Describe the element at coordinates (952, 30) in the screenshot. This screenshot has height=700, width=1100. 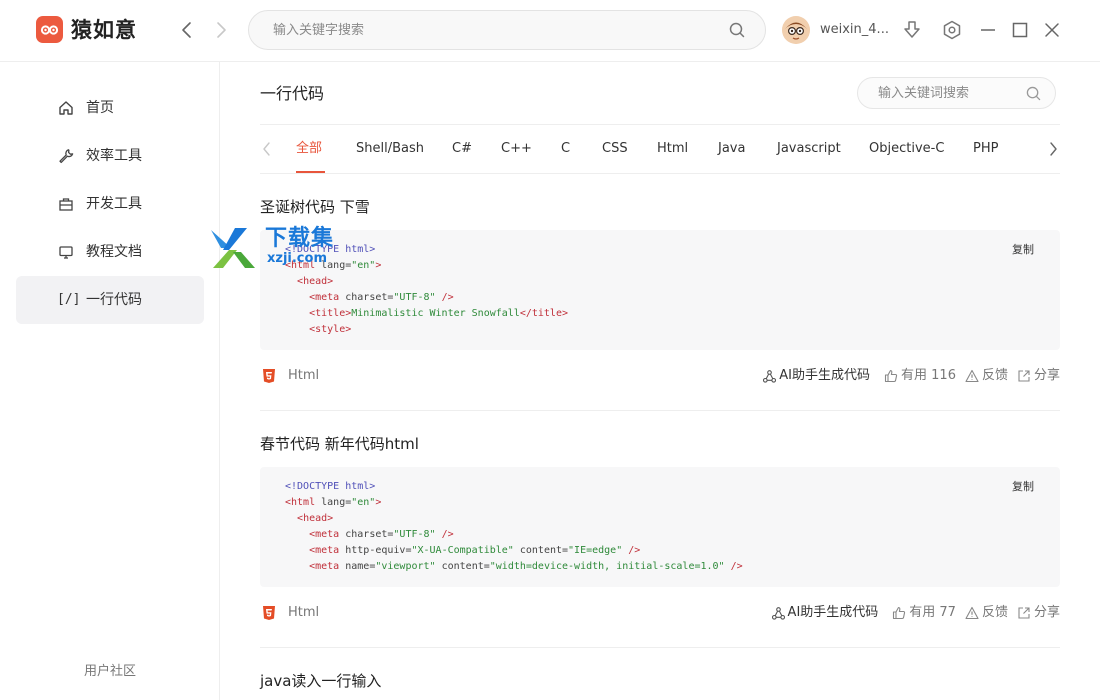
I see `settings-hexagon-icon` at that location.